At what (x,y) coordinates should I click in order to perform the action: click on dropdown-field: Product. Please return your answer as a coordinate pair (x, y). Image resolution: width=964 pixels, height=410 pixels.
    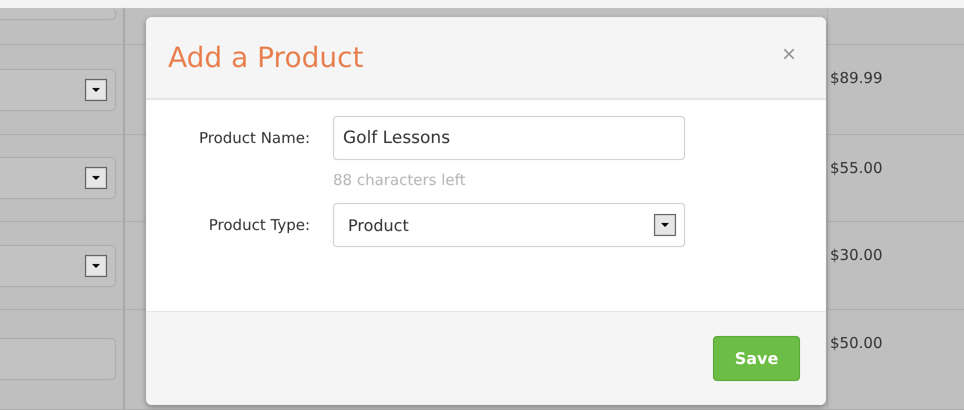
    Looking at the image, I should click on (509, 225).